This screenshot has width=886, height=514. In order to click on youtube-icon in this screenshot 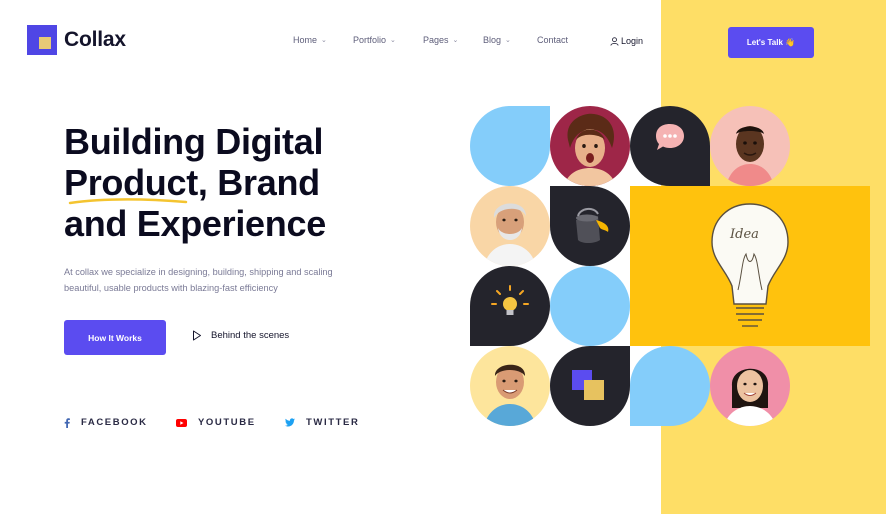, I will do `click(181, 422)`.